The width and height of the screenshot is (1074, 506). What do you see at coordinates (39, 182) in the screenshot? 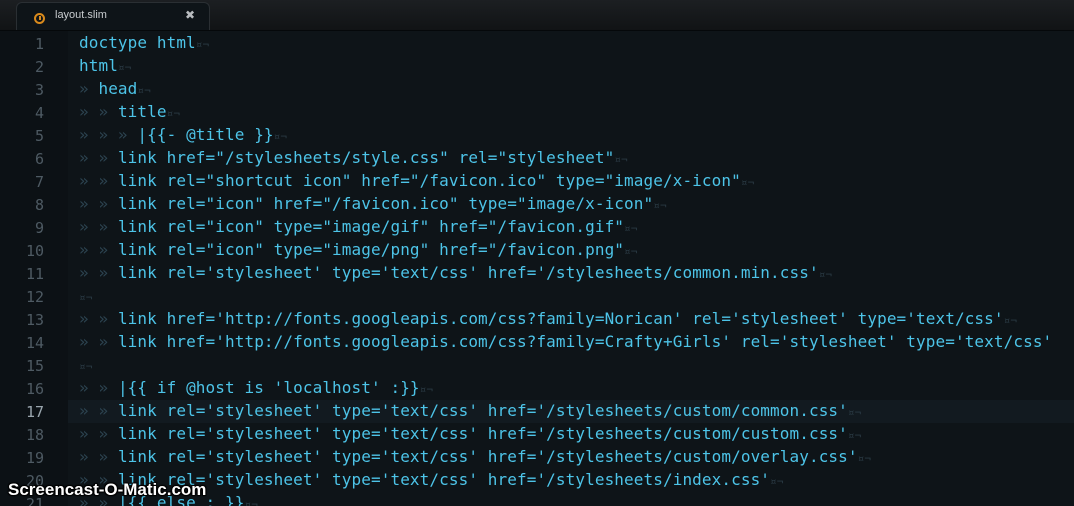
I see `line-number: 7` at bounding box center [39, 182].